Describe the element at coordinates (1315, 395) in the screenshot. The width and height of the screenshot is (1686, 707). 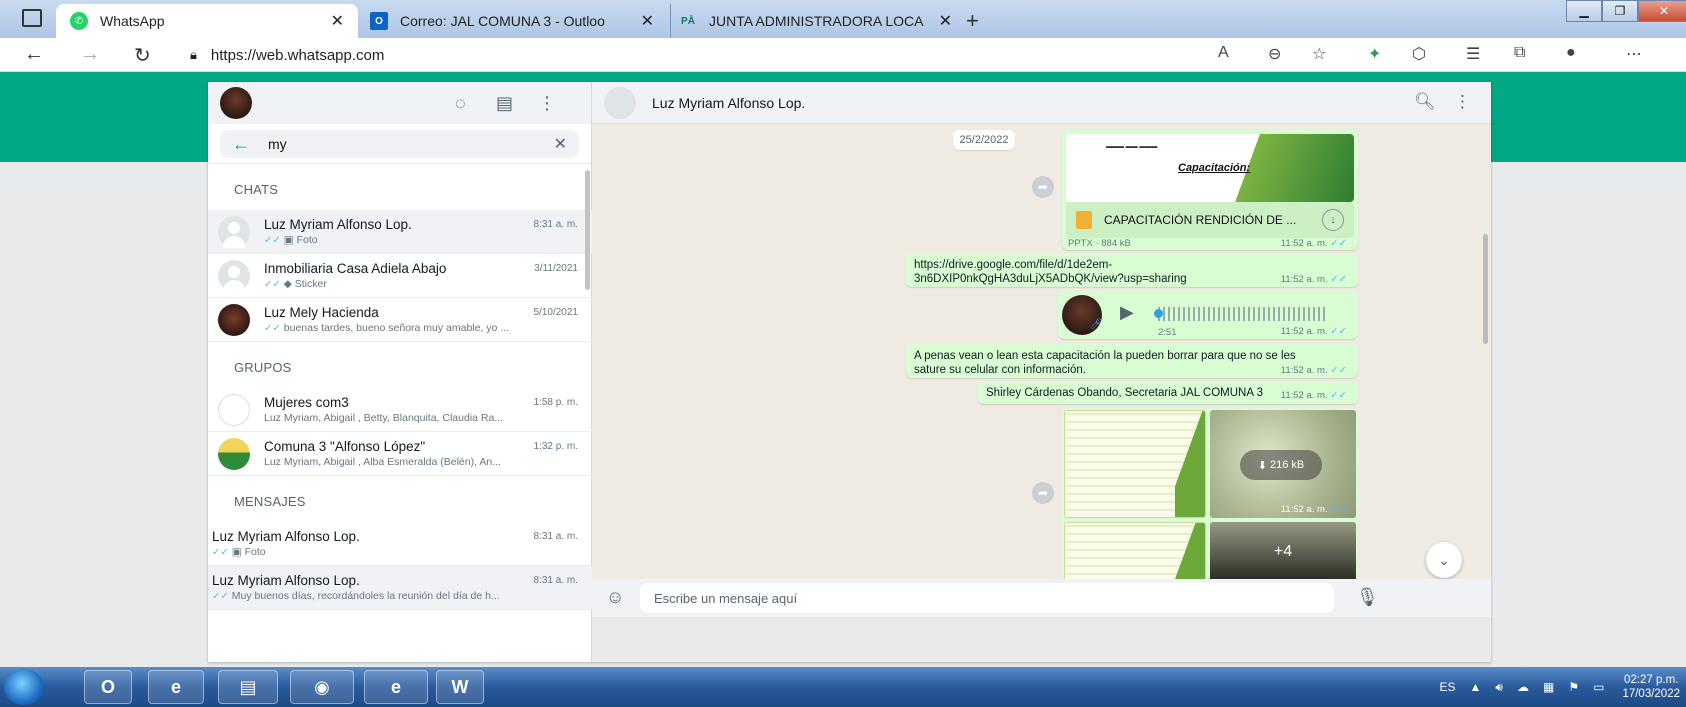
I see `message-time: 11:52 a. m. ✓✓` at that location.